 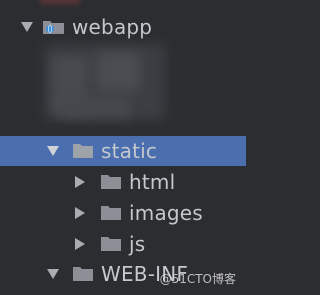 I want to click on tree-item-webapp: webapp, so click(x=123, y=27).